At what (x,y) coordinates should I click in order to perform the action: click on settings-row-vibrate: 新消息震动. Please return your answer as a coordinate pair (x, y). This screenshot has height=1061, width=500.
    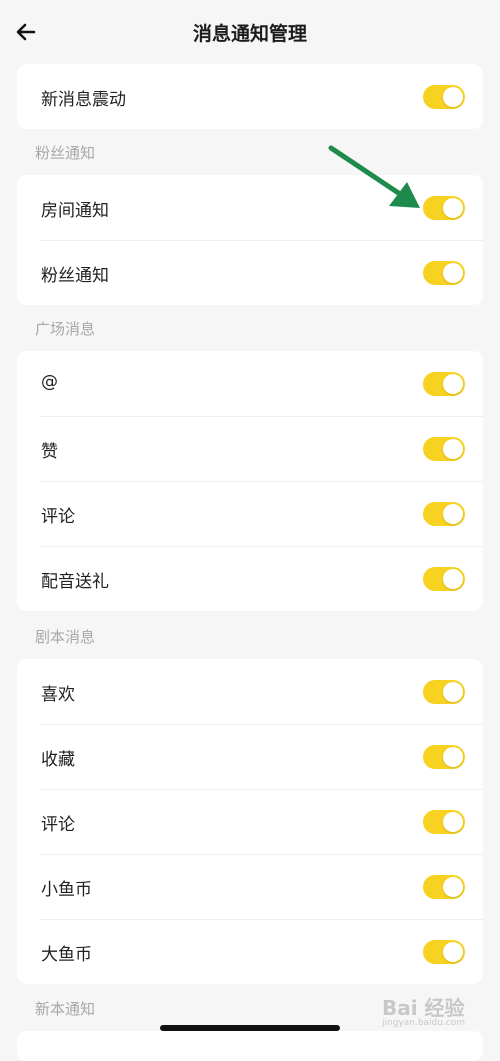
    Looking at the image, I should click on (250, 96).